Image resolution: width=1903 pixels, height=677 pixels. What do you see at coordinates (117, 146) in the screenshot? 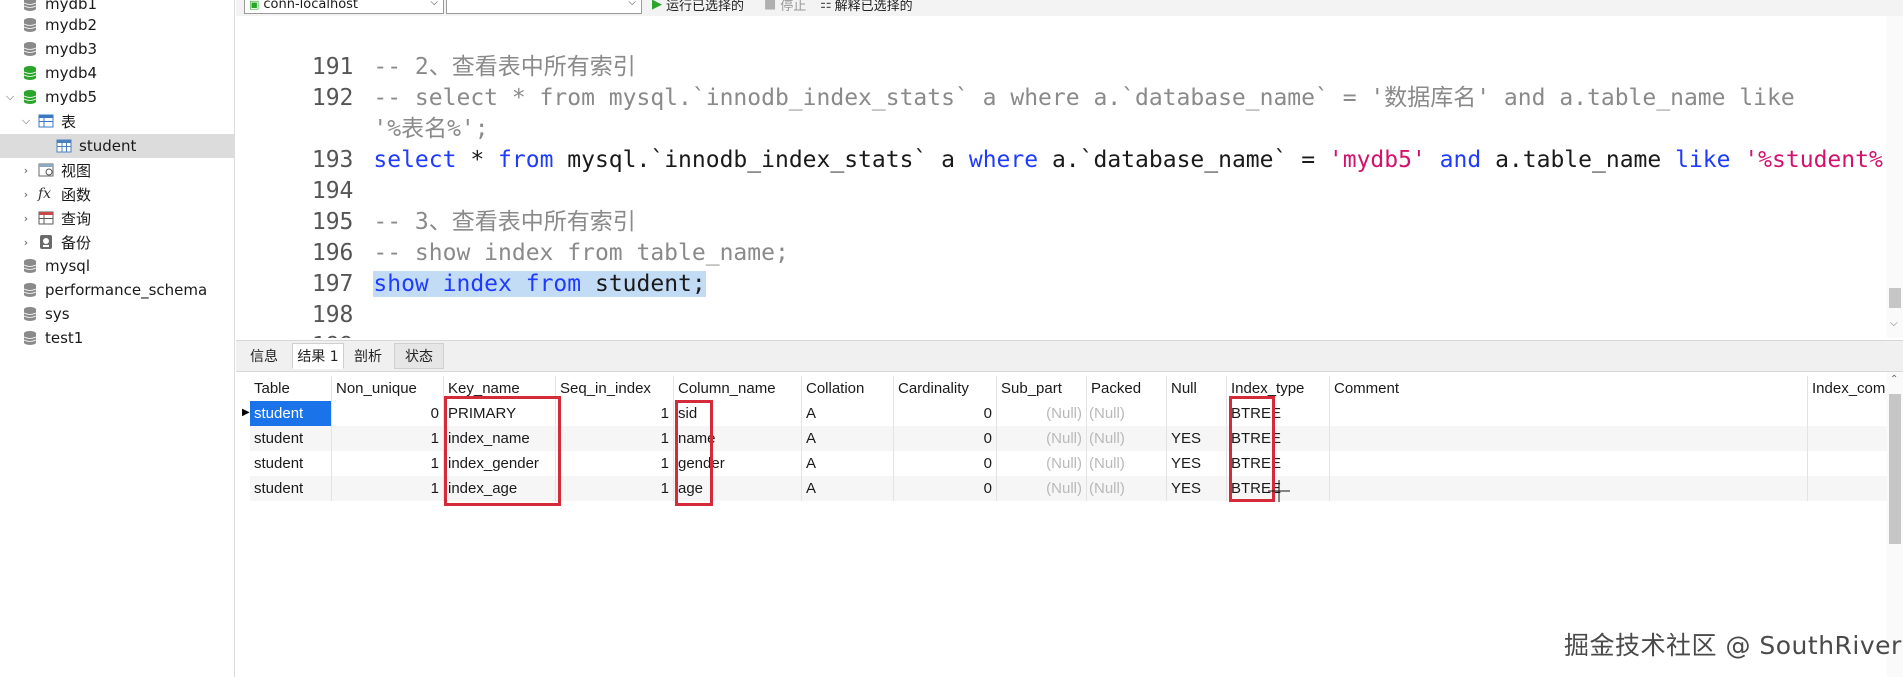
I see `tree-item-student-table: student` at bounding box center [117, 146].